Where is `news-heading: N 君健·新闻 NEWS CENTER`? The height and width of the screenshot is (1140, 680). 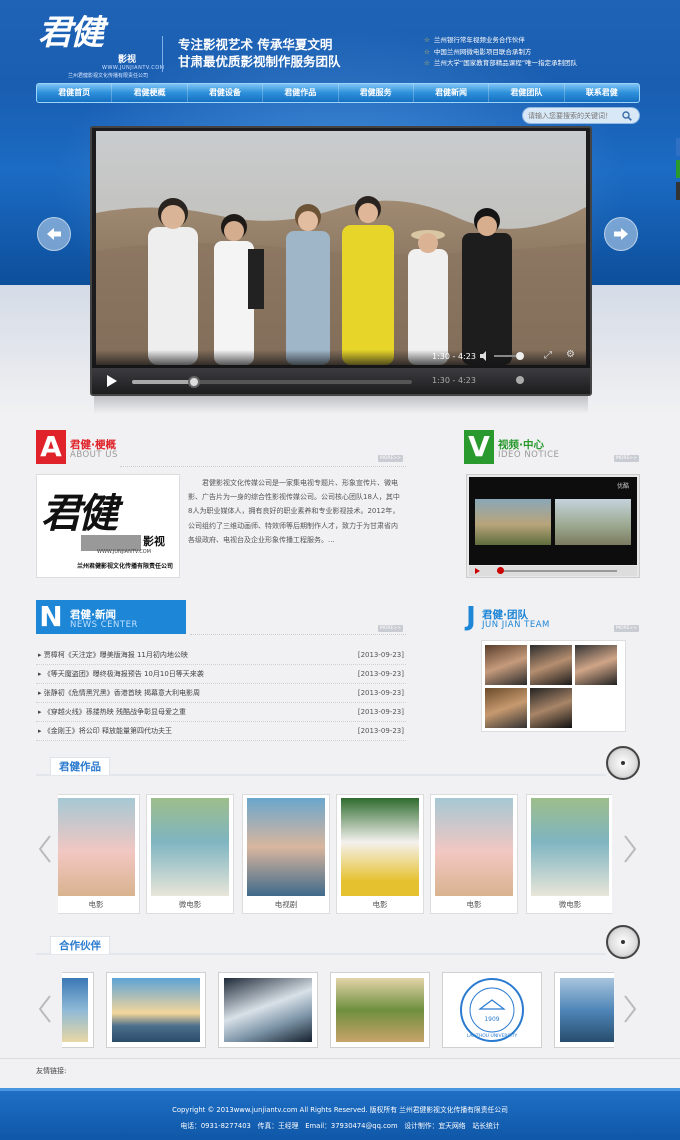 news-heading: N 君健·新闻 NEWS CENTER is located at coordinates (111, 617).